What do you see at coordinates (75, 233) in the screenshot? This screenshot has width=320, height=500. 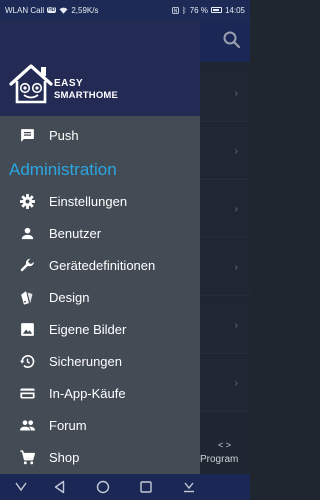 I see `drawer-item-label: Benutzer` at bounding box center [75, 233].